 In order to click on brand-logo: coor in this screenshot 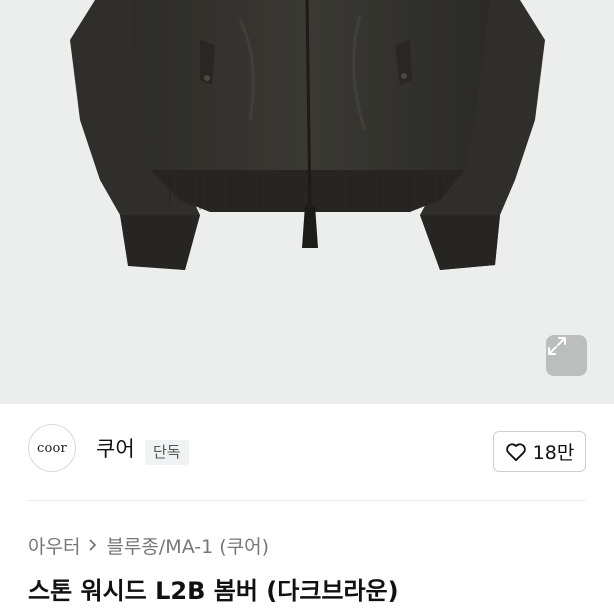, I will do `click(52, 448)`.